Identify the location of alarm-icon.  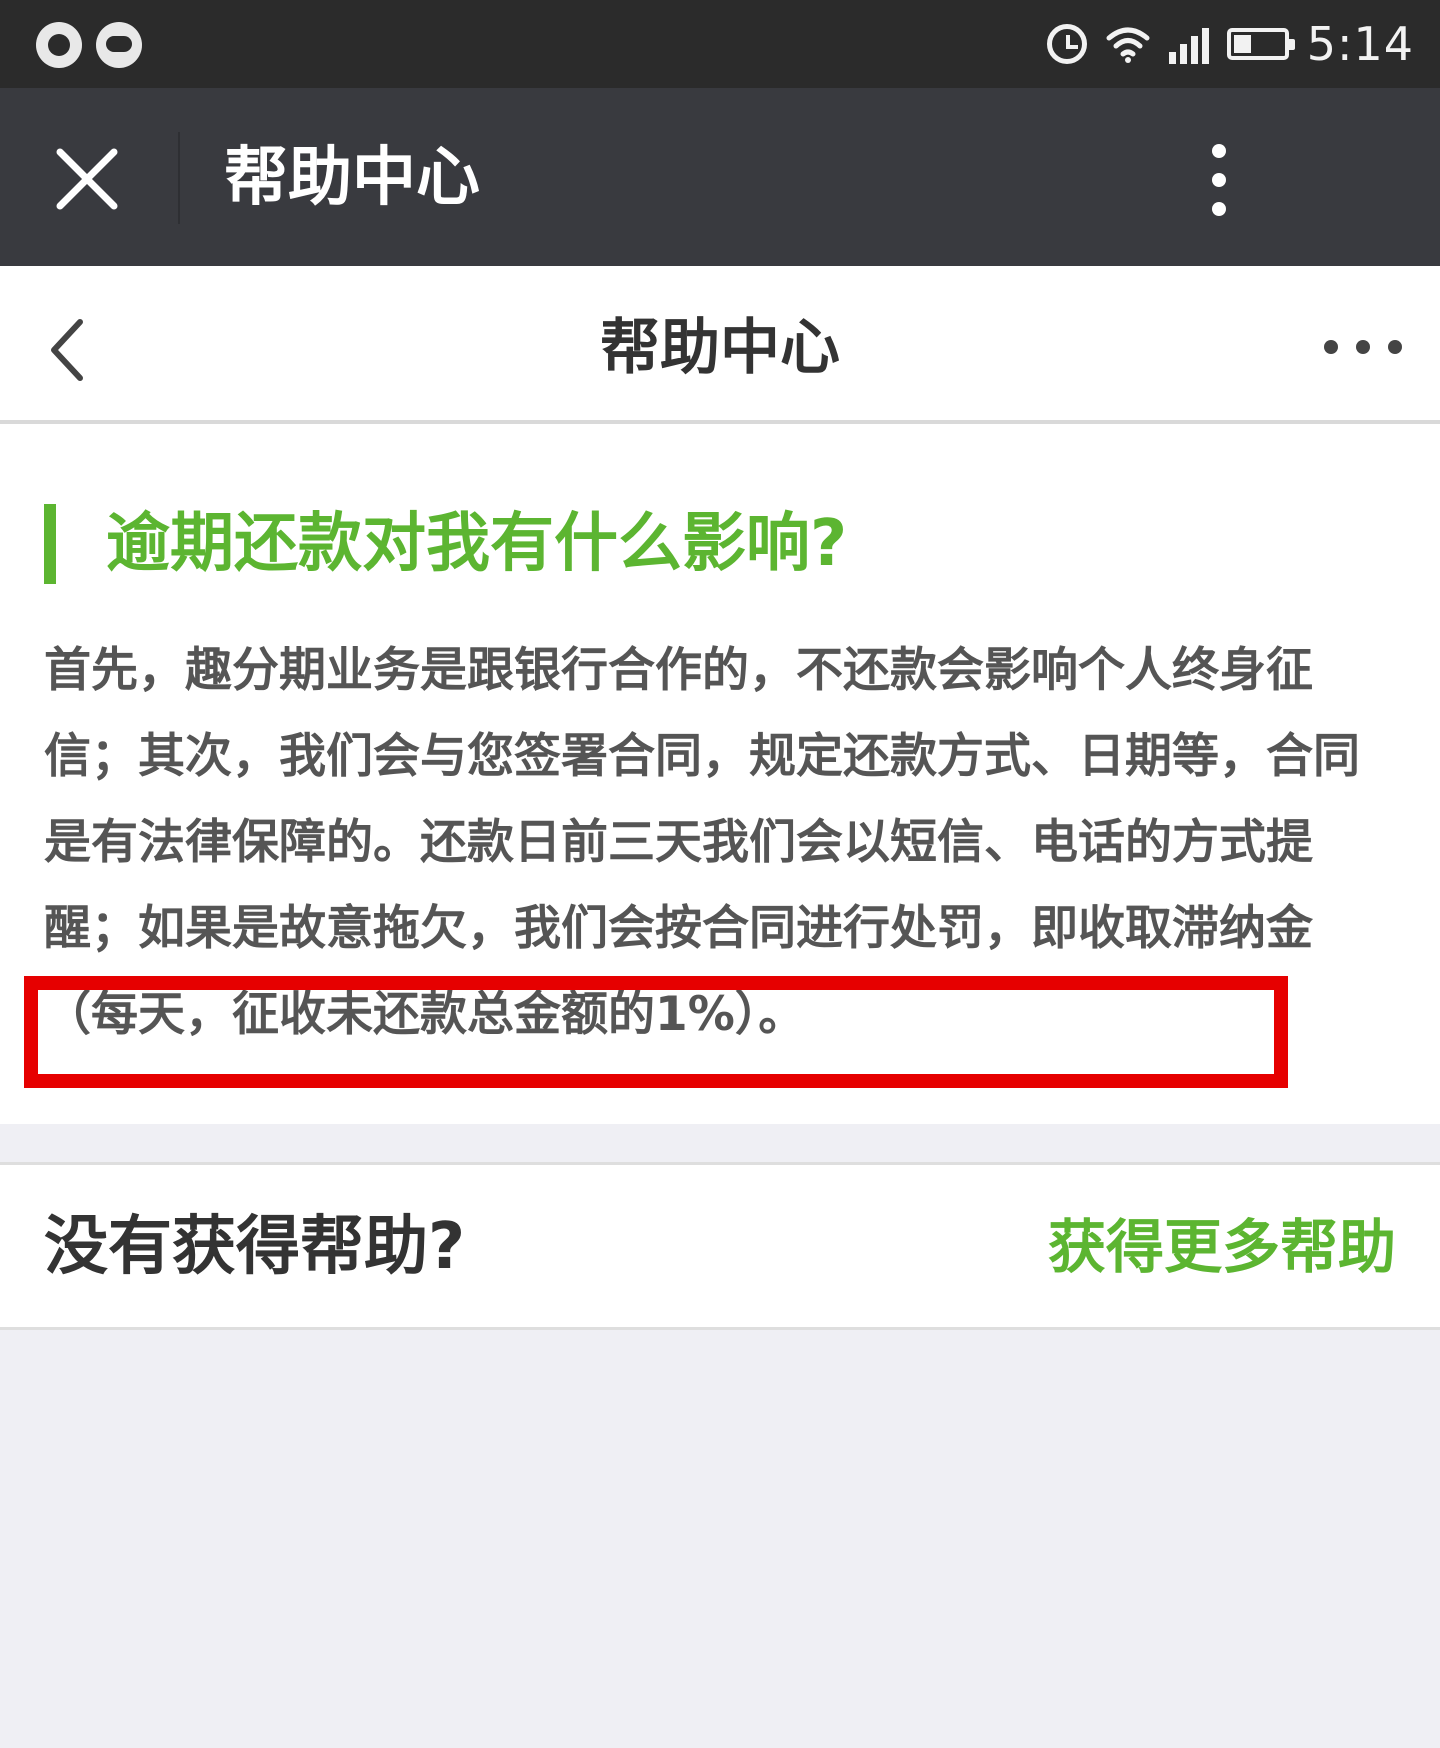
(1066, 44).